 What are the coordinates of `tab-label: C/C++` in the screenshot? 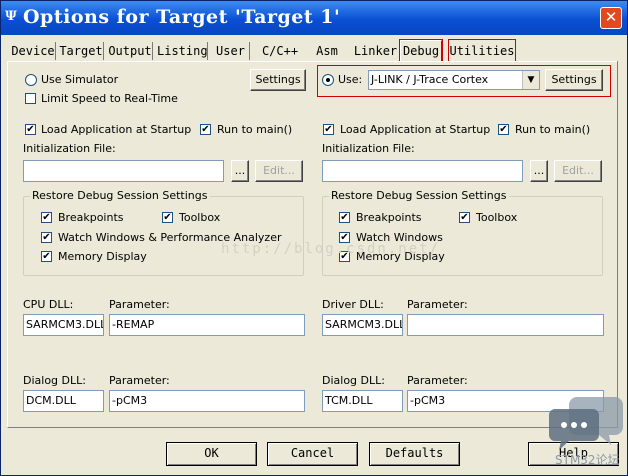 It's located at (280, 51).